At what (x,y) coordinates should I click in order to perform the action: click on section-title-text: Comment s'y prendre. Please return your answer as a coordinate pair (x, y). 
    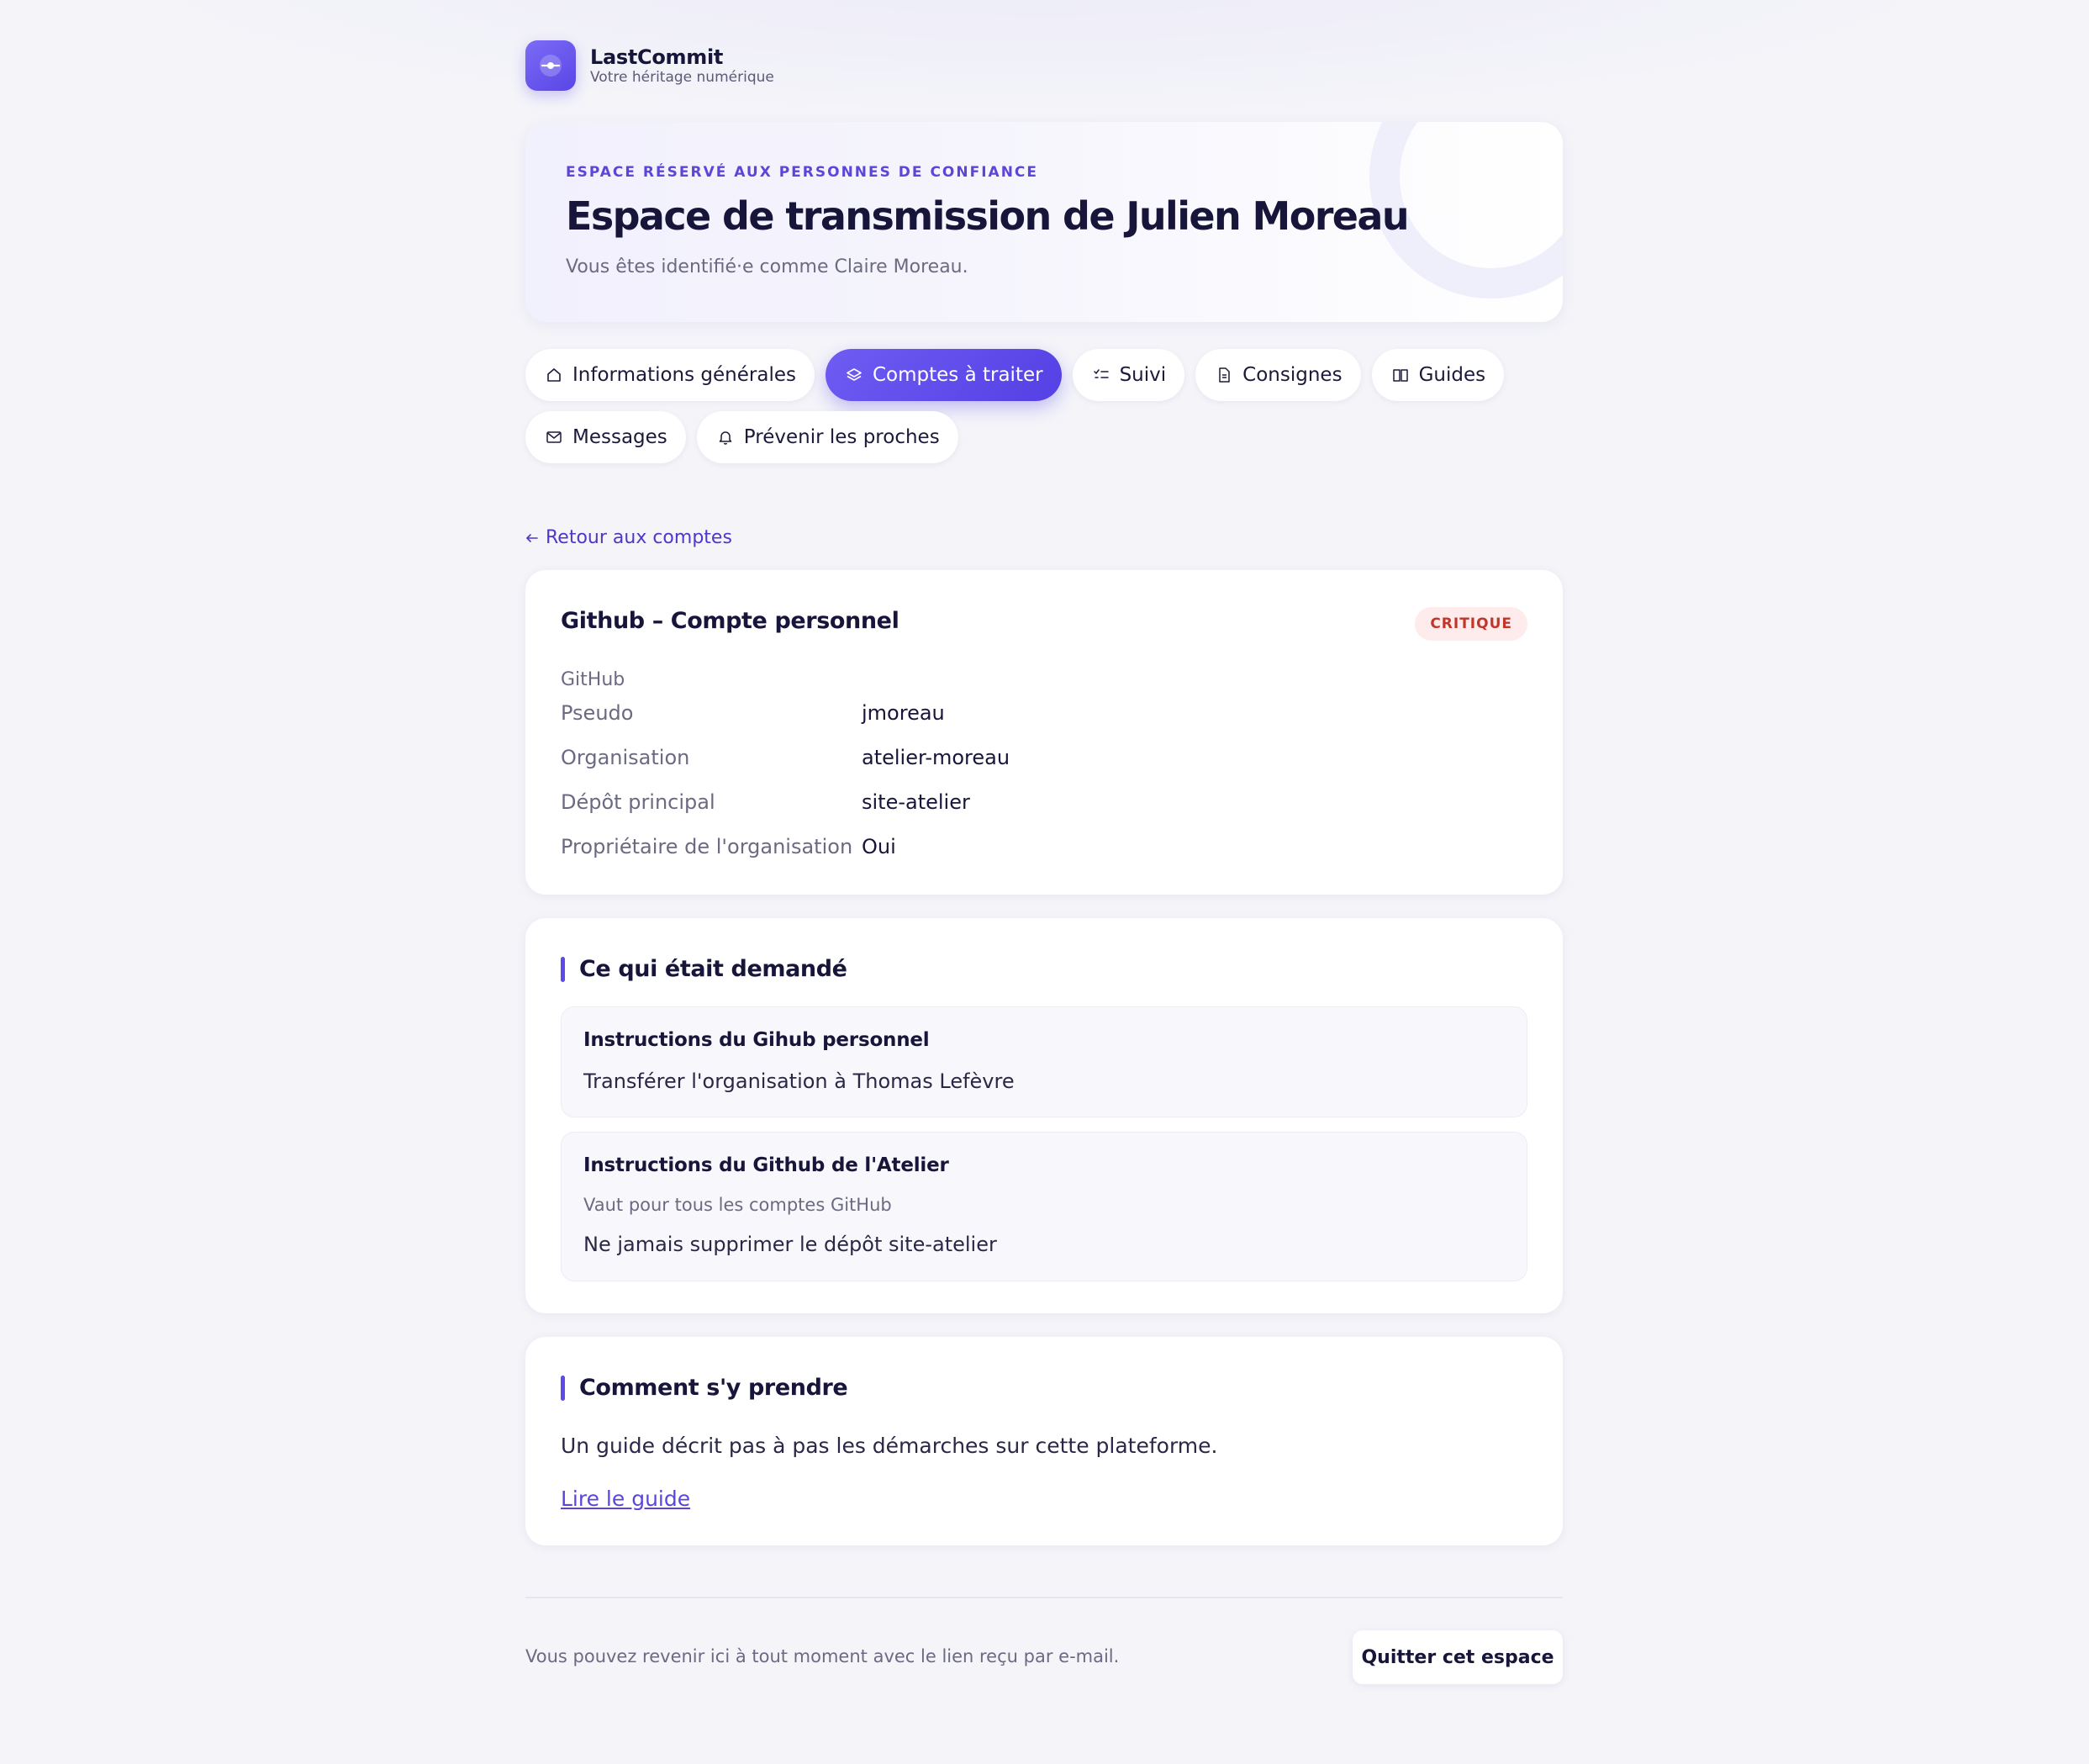
    Looking at the image, I should click on (713, 1388).